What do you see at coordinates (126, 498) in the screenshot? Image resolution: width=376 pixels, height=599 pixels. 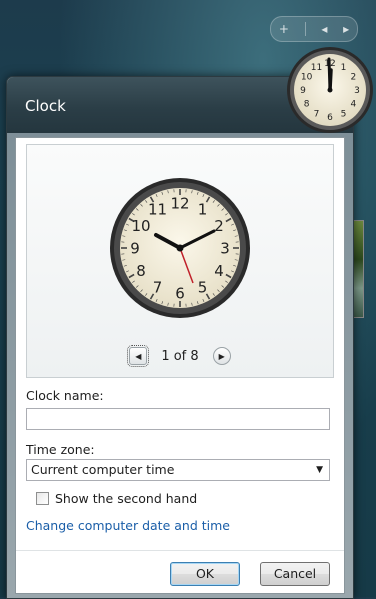 I see `second-hand-label: Show the second hand` at bounding box center [126, 498].